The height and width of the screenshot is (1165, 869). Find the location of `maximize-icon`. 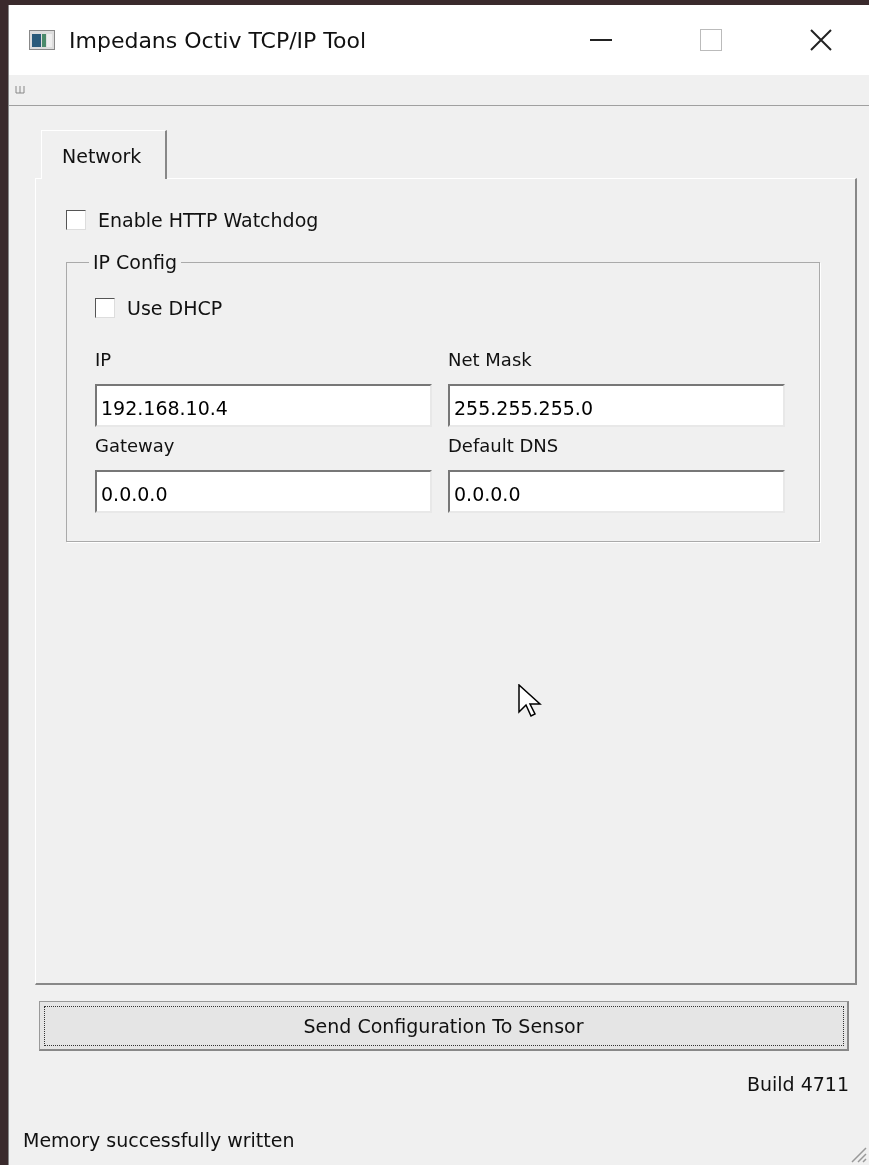

maximize-icon is located at coordinates (711, 40).